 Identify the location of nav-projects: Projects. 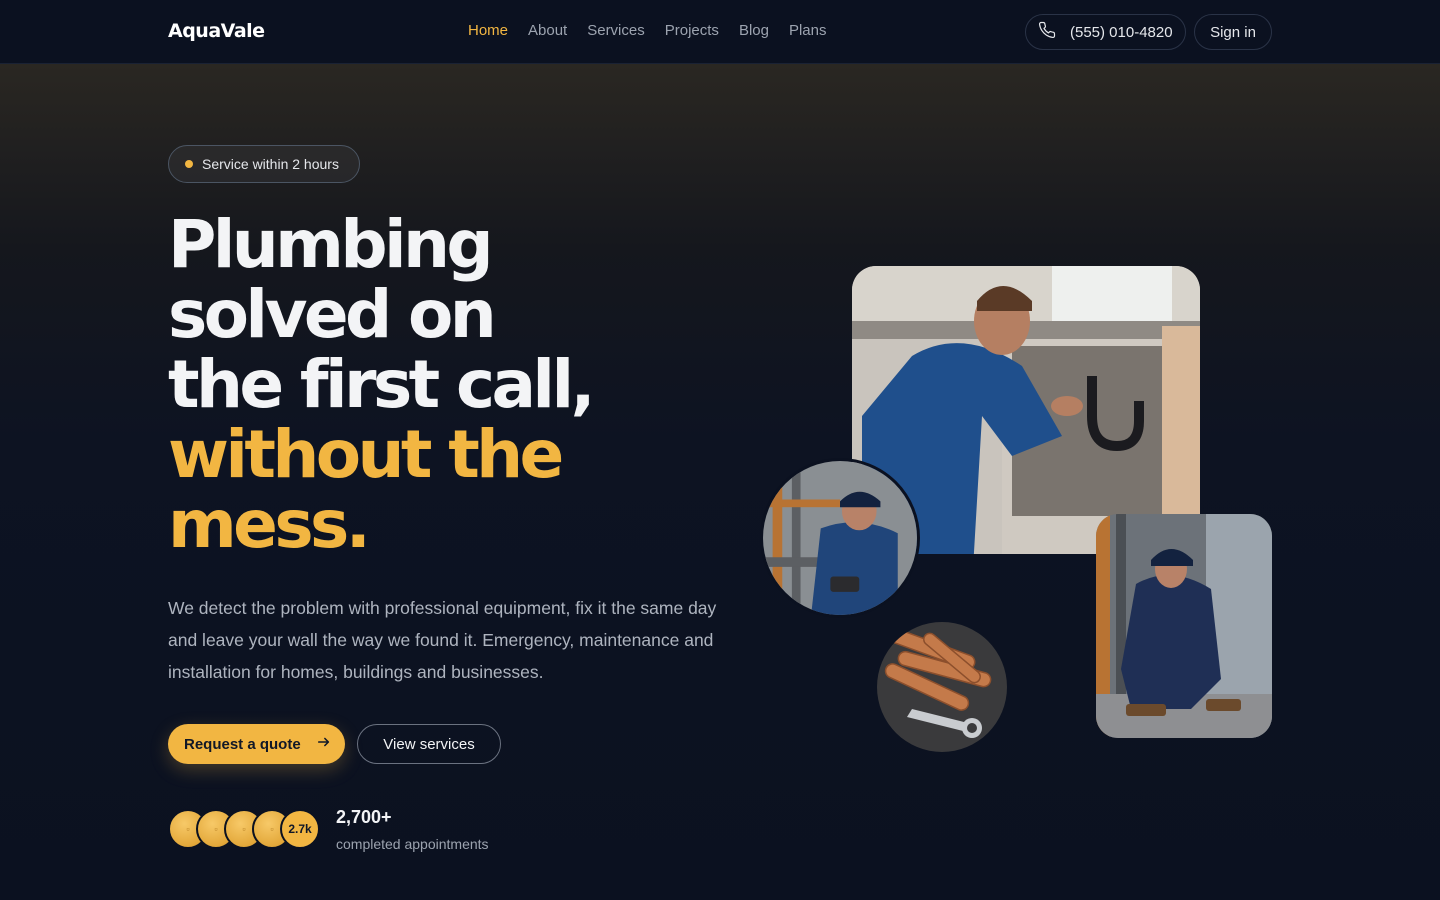
(692, 30).